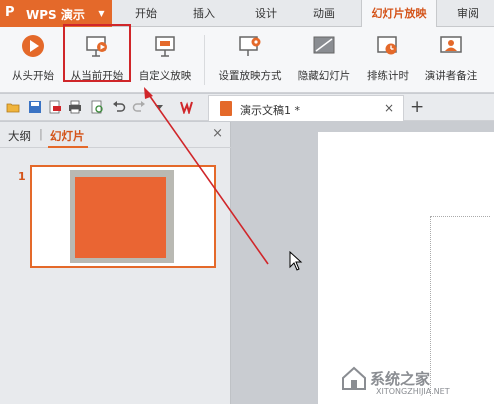 This screenshot has width=494, height=404. What do you see at coordinates (115, 135) in the screenshot?
I see `panel-tabs: 大纲 | 幻灯片 ×` at bounding box center [115, 135].